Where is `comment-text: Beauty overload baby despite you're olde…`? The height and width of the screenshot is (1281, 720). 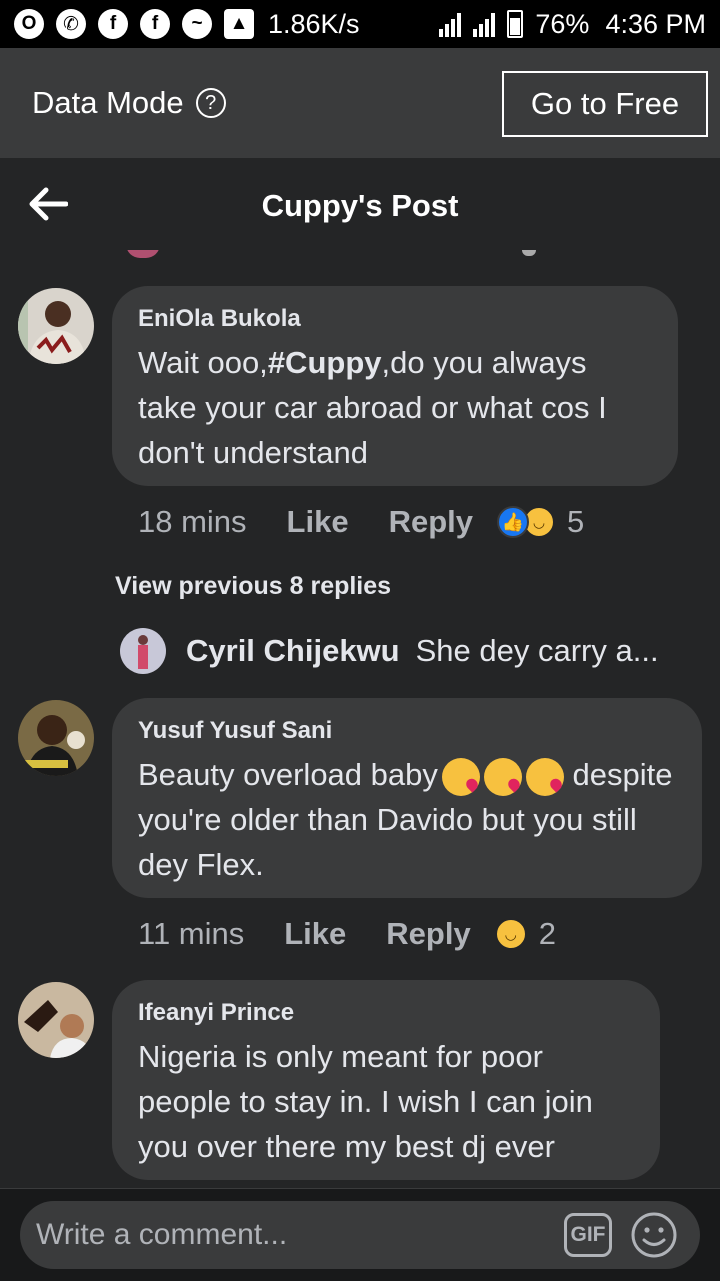 comment-text: Beauty overload baby despite you're olde… is located at coordinates (407, 819).